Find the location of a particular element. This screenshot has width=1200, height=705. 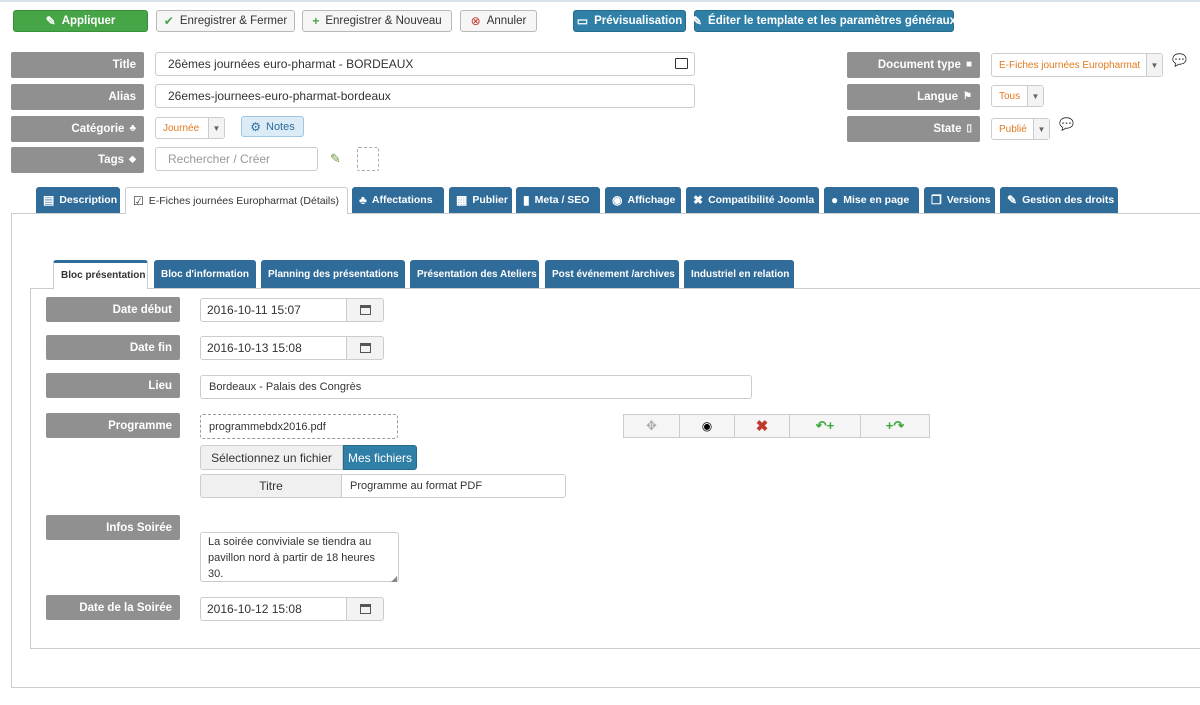

subtab-industriel-en-relation: Industriel en relation is located at coordinates (739, 274).